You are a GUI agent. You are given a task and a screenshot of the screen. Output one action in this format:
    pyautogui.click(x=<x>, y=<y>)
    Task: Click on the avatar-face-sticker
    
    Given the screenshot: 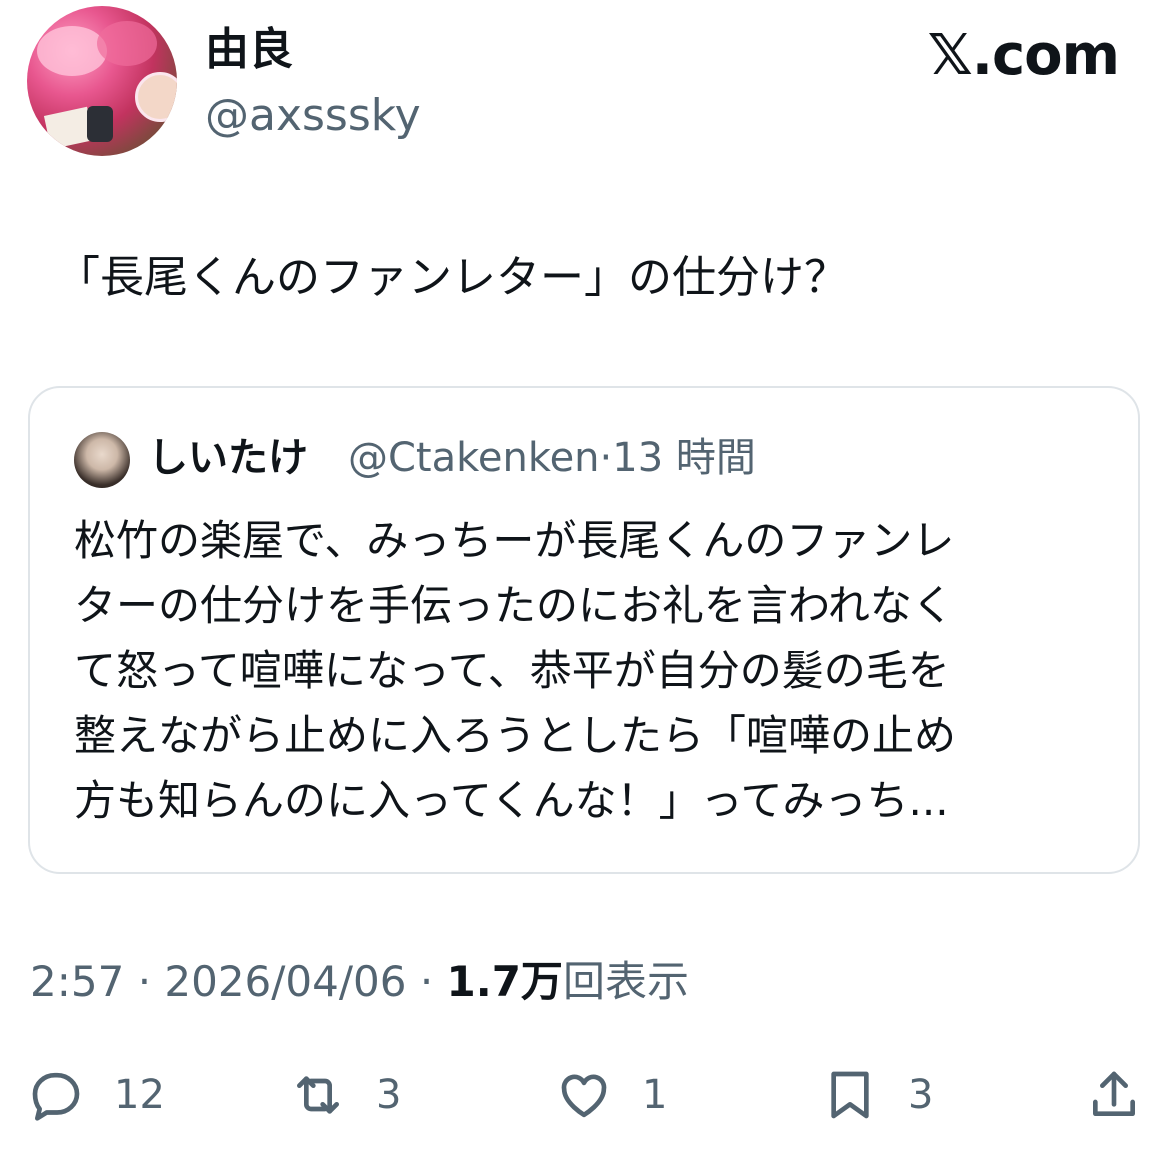 What is the action you would take?
    pyautogui.click(x=156, y=97)
    